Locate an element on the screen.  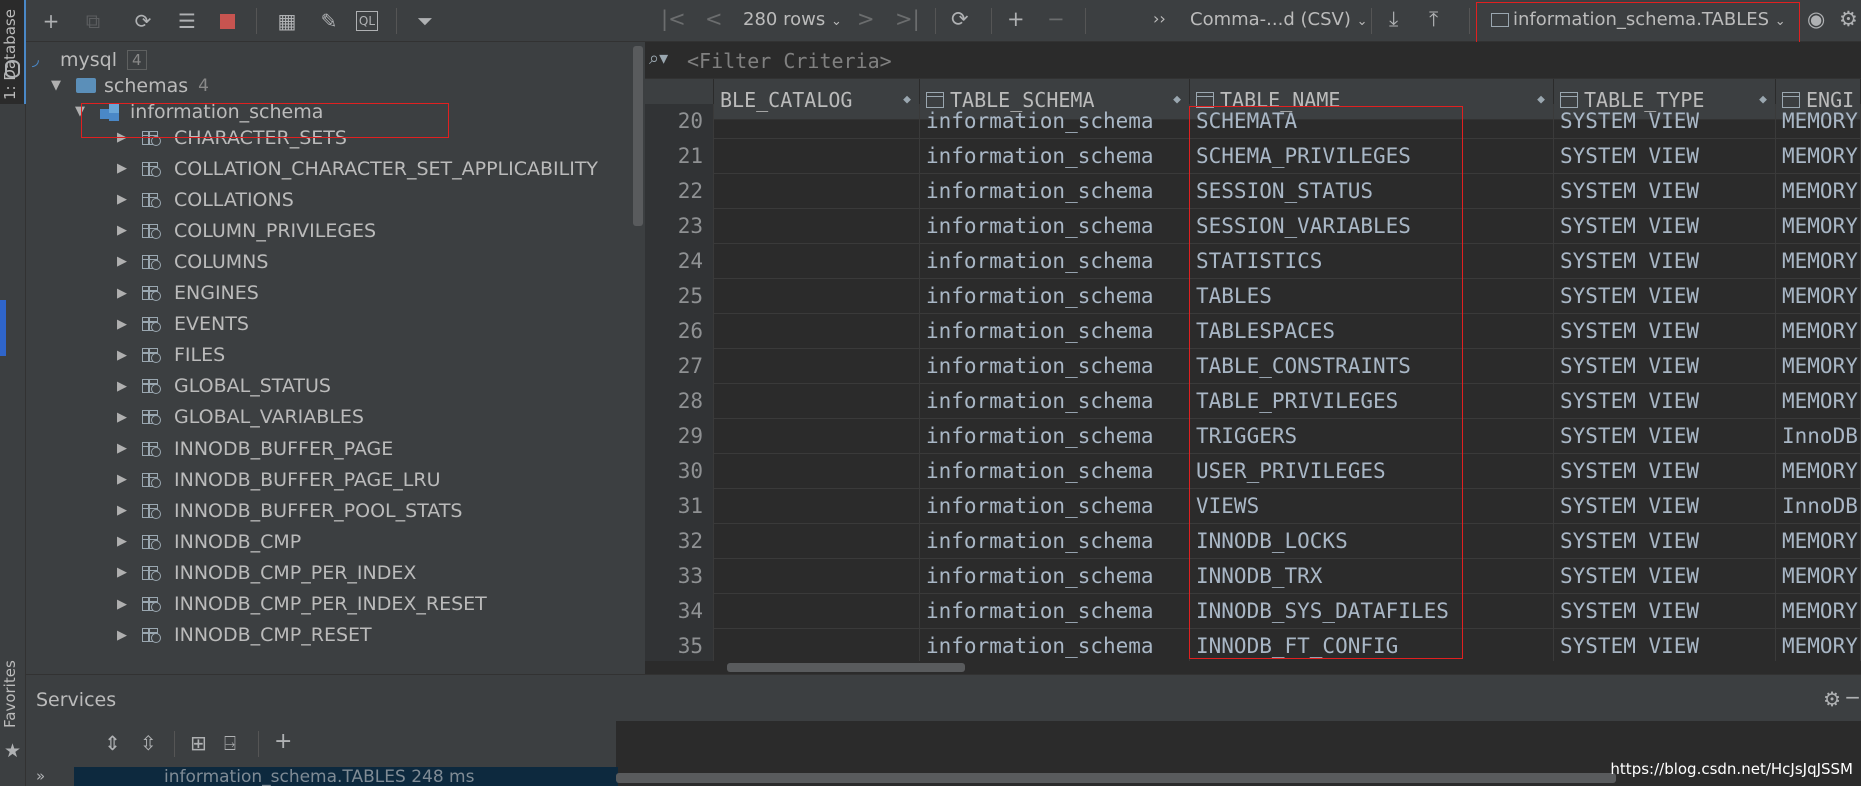
schema-sync-icon: ☰ is located at coordinates (187, 21).